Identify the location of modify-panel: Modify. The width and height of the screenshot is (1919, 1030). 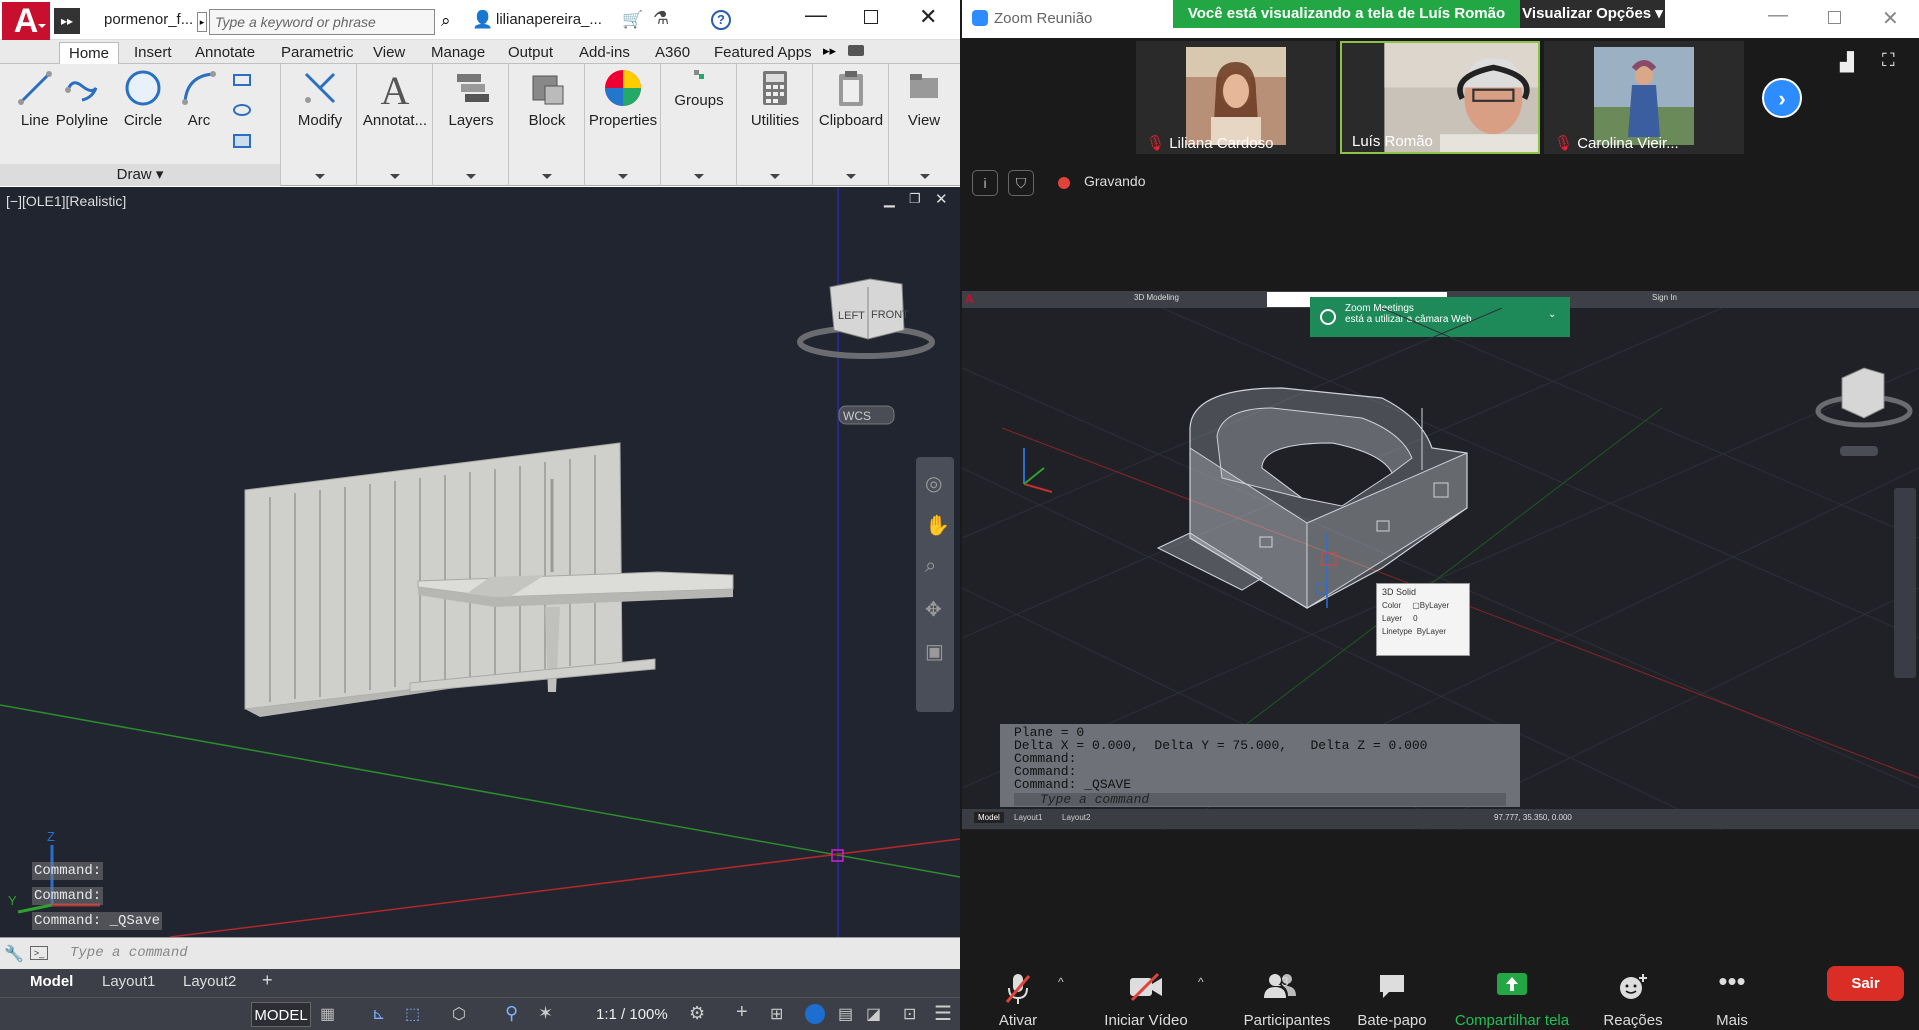
(320, 125).